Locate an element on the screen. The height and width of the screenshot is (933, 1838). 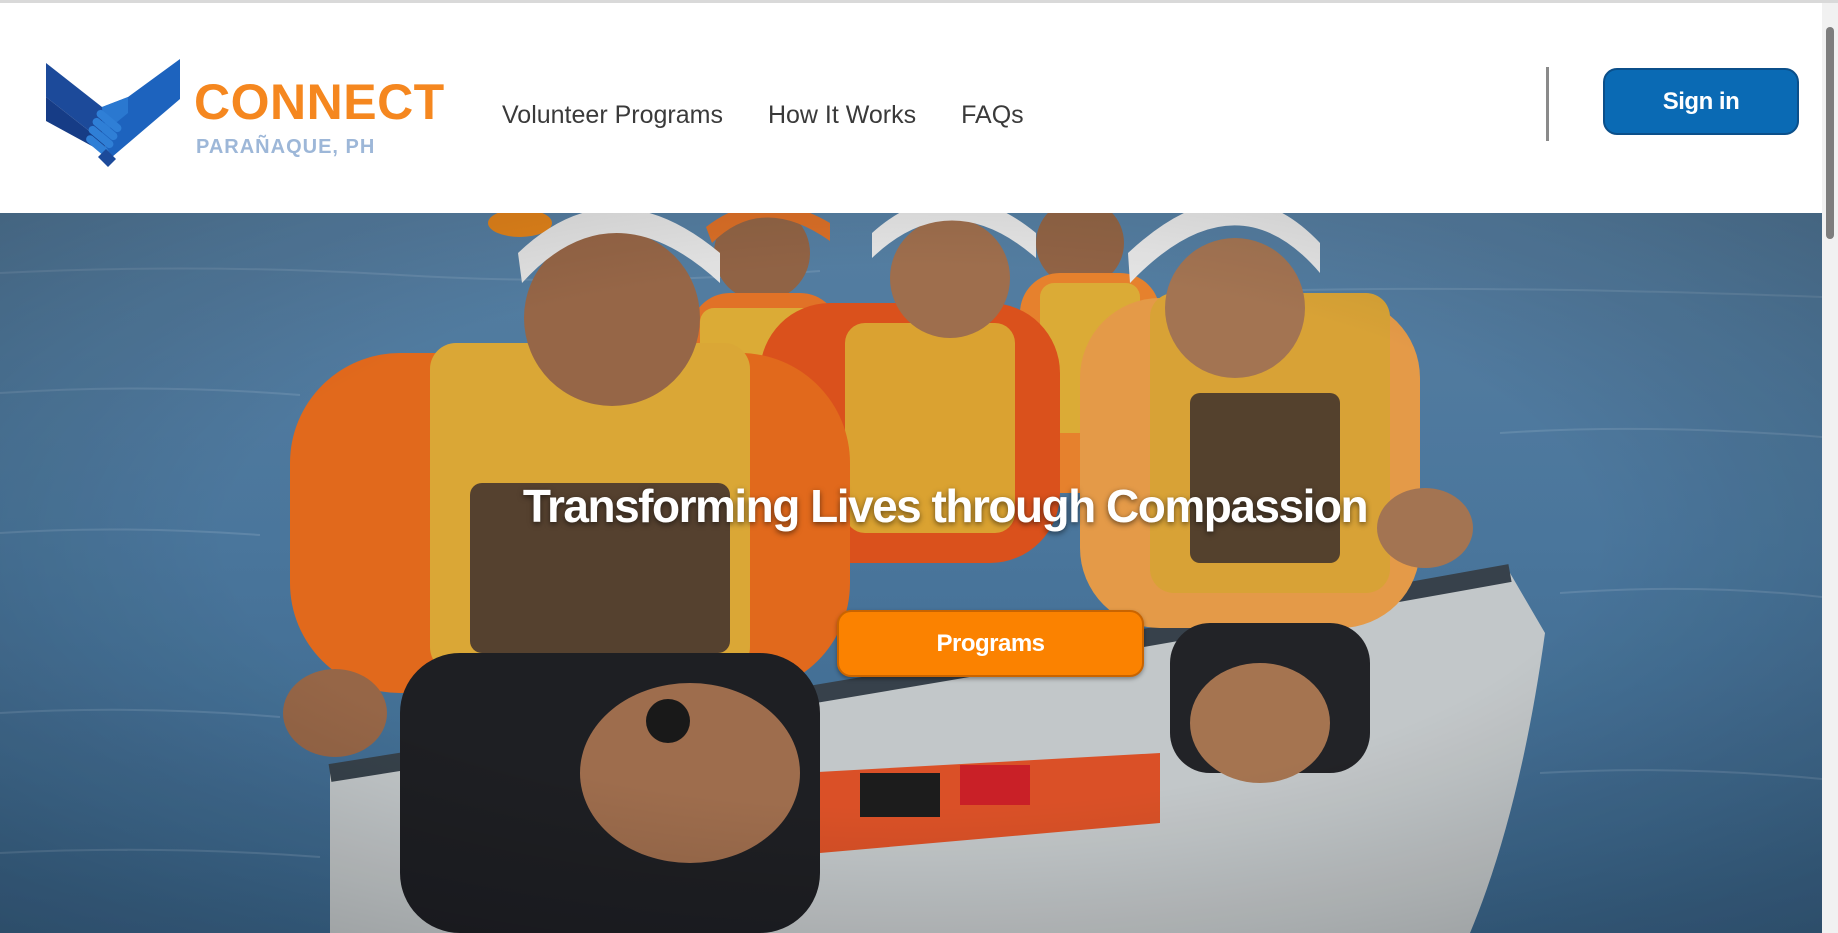
scrollbar-thumb is located at coordinates (1830, 133).